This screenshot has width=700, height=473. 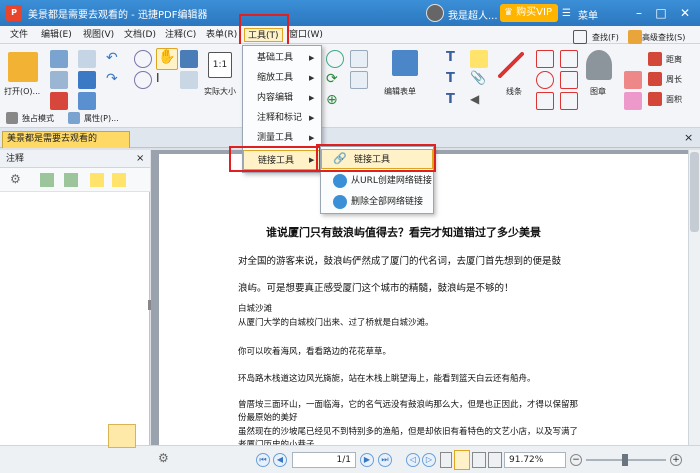 What do you see at coordinates (263, 460) in the screenshot?
I see `first-page-icon: ⏮` at bounding box center [263, 460].